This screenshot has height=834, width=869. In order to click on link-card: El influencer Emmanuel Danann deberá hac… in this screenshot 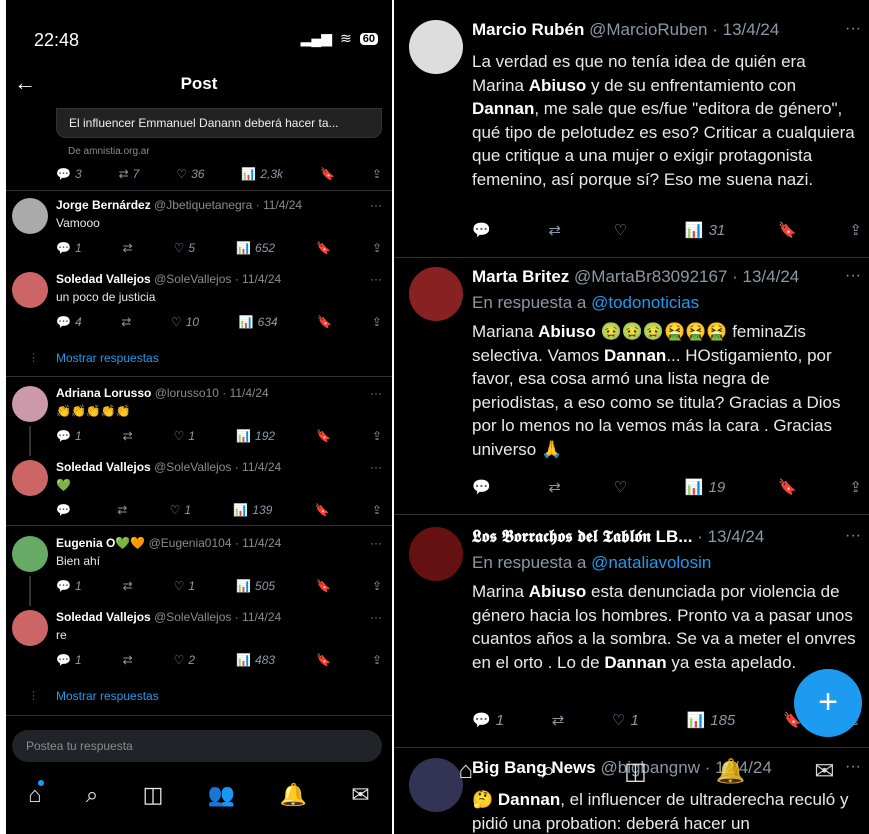, I will do `click(219, 123)`.